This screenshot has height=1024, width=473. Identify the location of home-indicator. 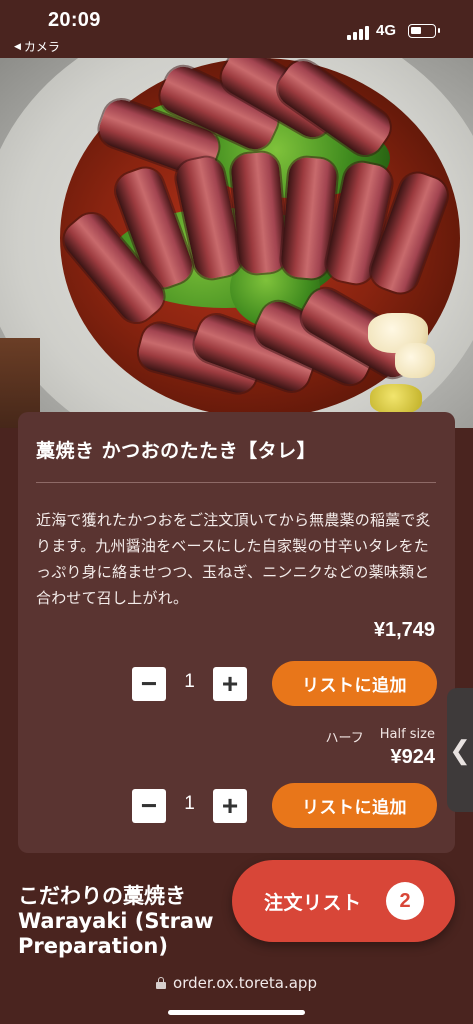
(236, 1012).